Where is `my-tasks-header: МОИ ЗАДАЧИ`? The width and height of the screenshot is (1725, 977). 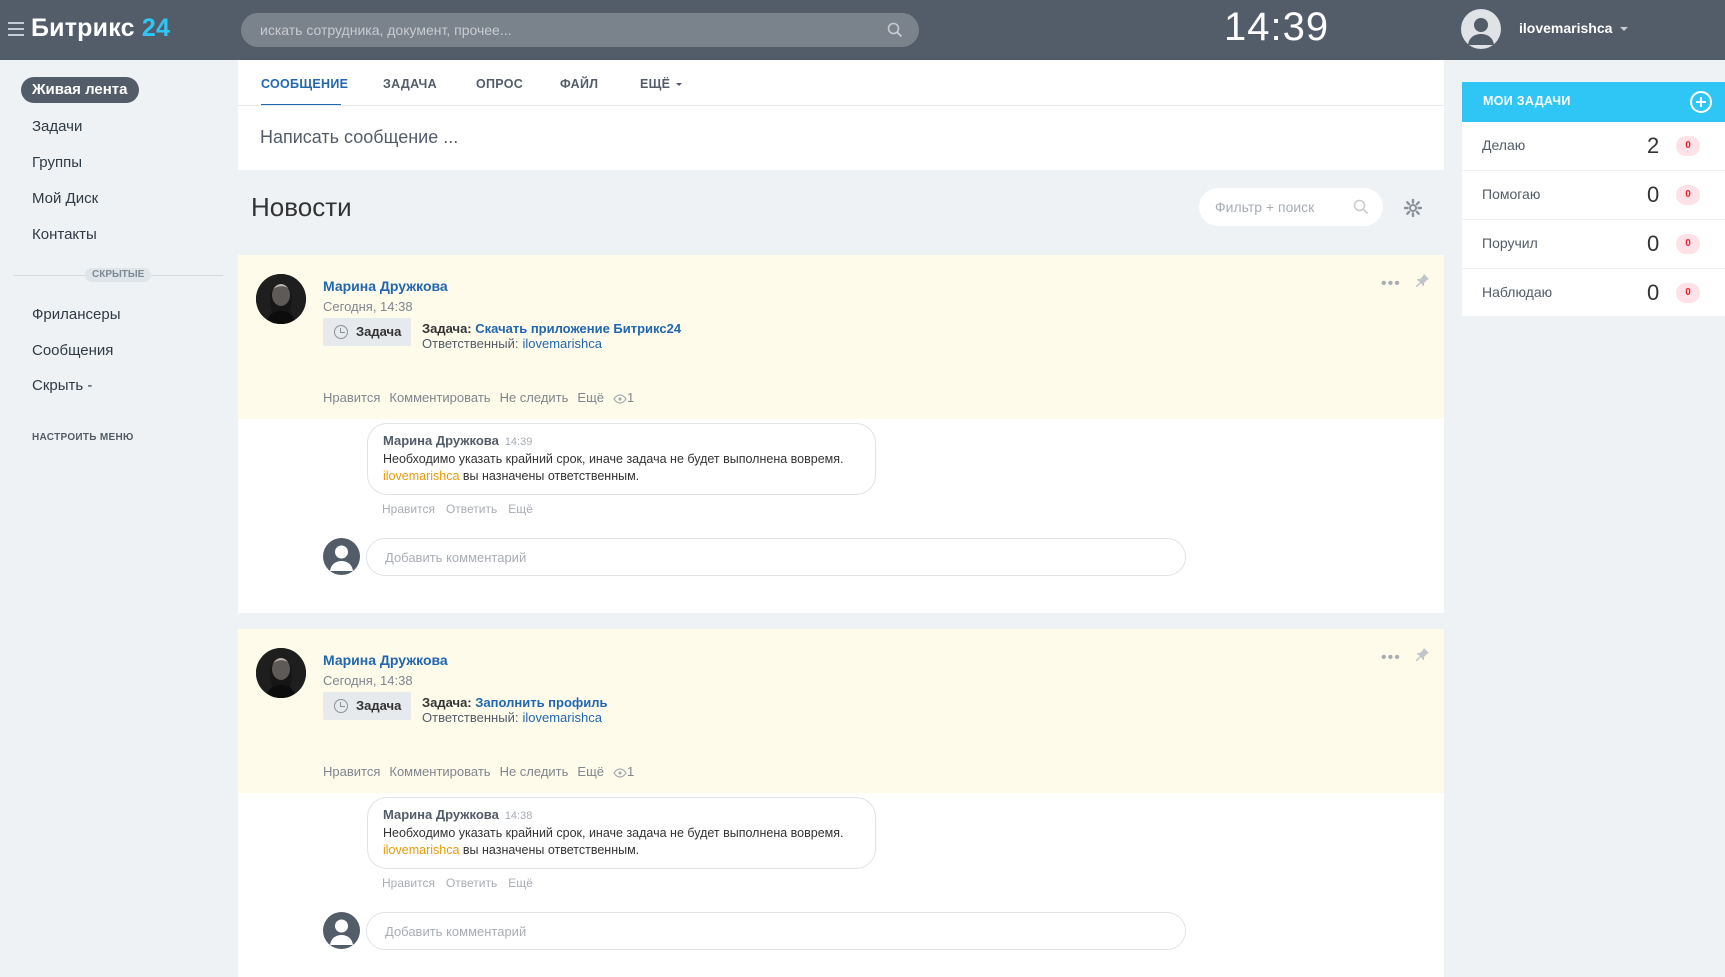
my-tasks-header: МОИ ЗАДАЧИ is located at coordinates (1593, 102).